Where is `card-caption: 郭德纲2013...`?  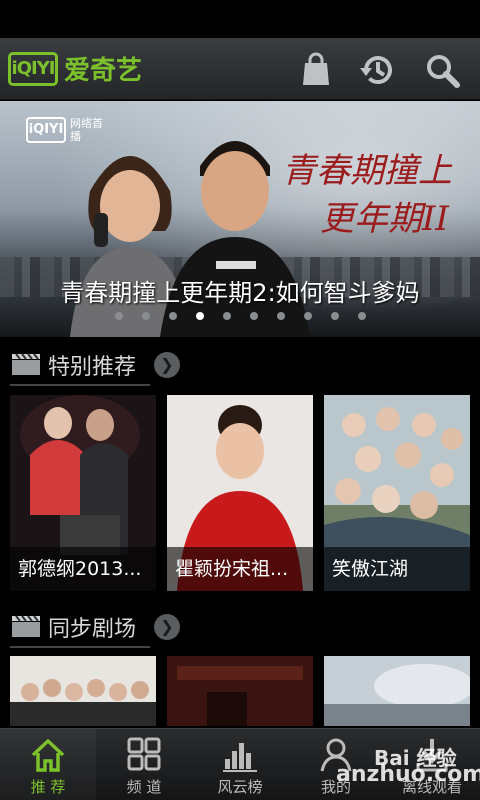 card-caption: 郭德纲2013... is located at coordinates (83, 569).